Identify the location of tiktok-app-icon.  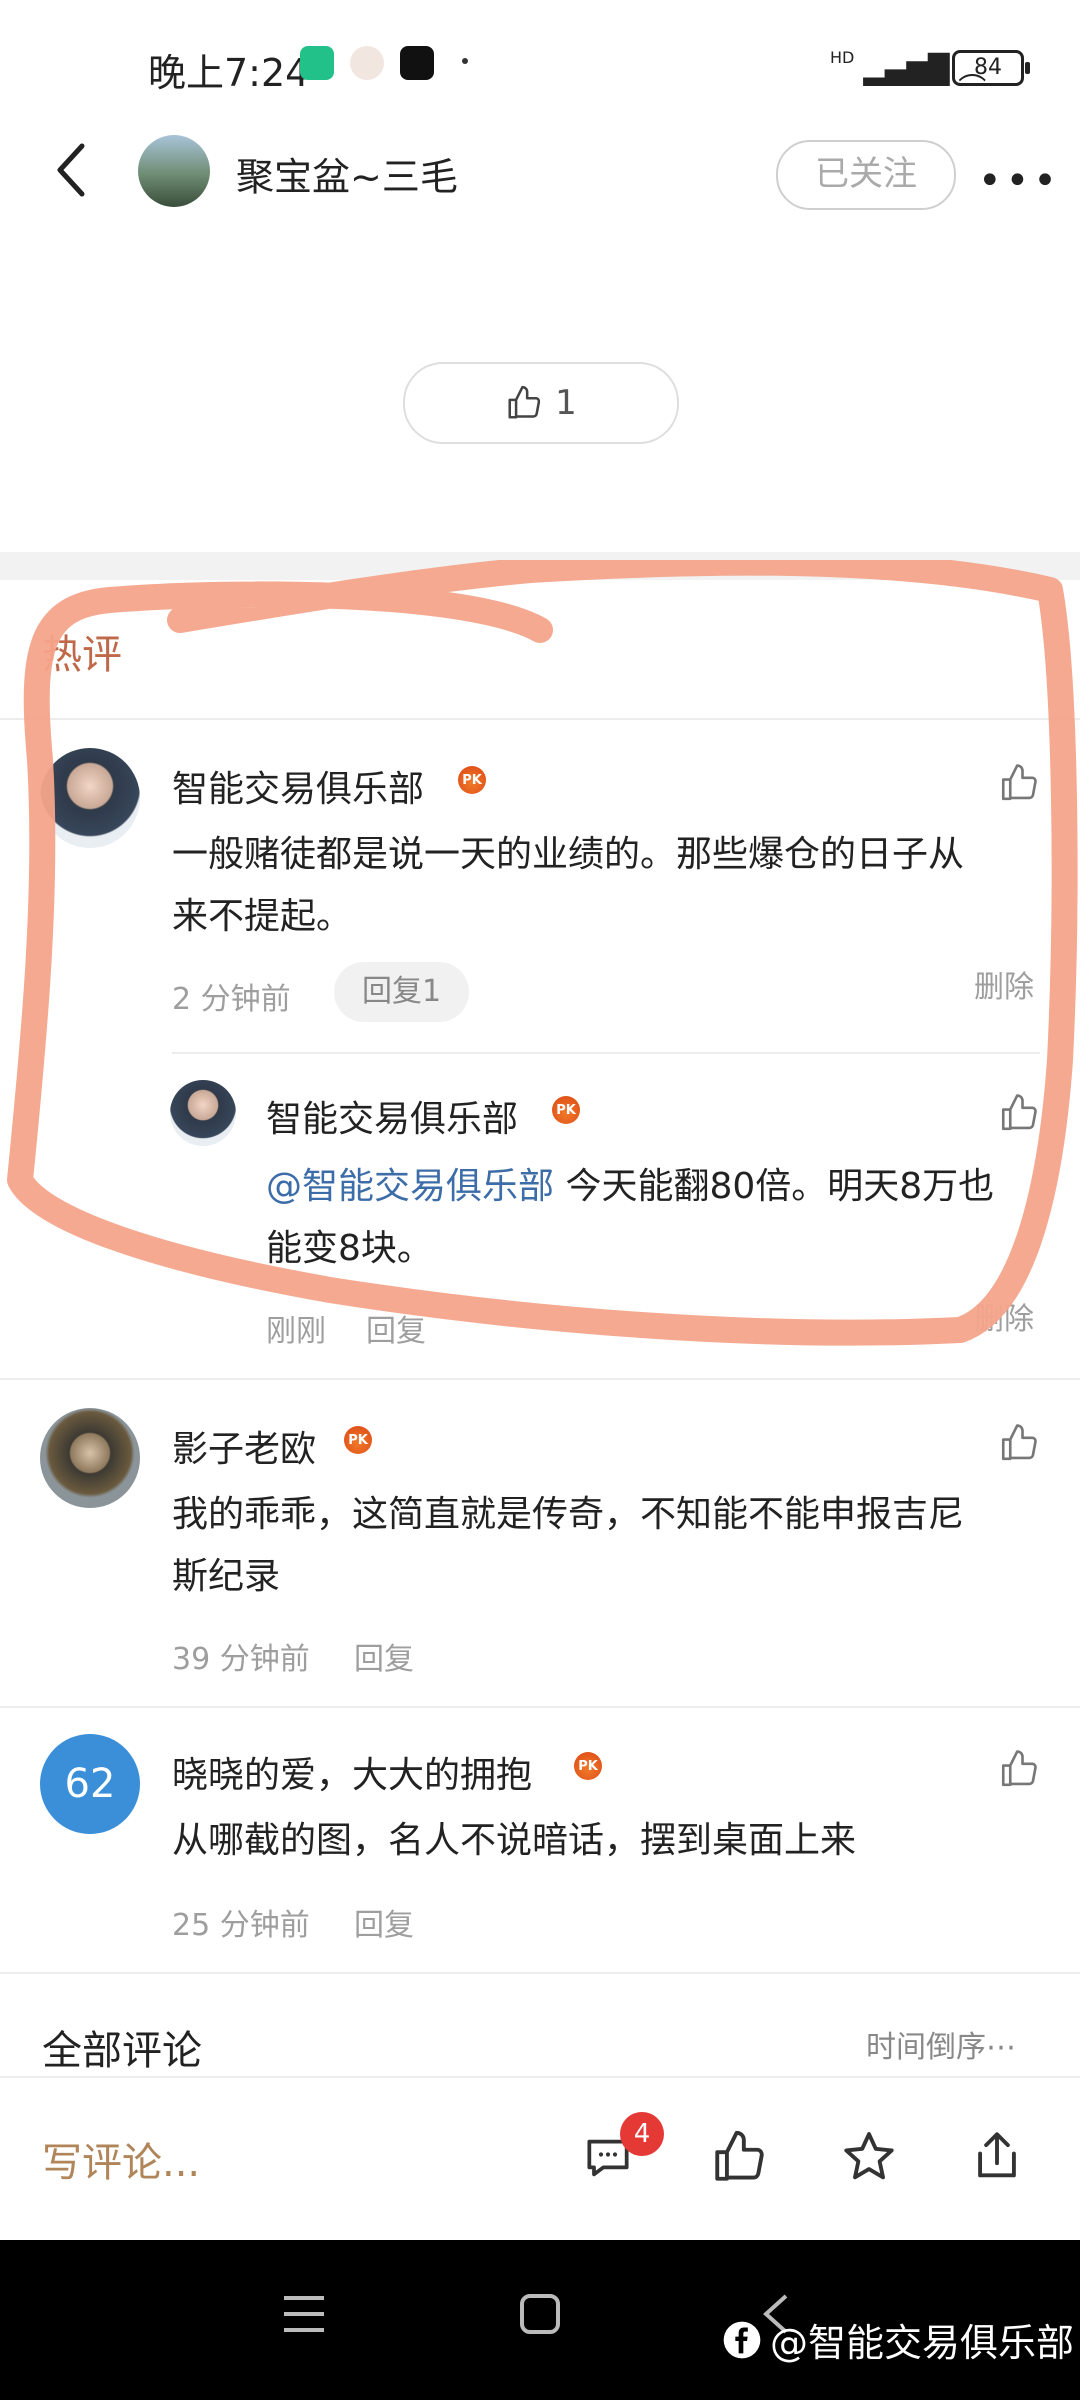
(417, 63).